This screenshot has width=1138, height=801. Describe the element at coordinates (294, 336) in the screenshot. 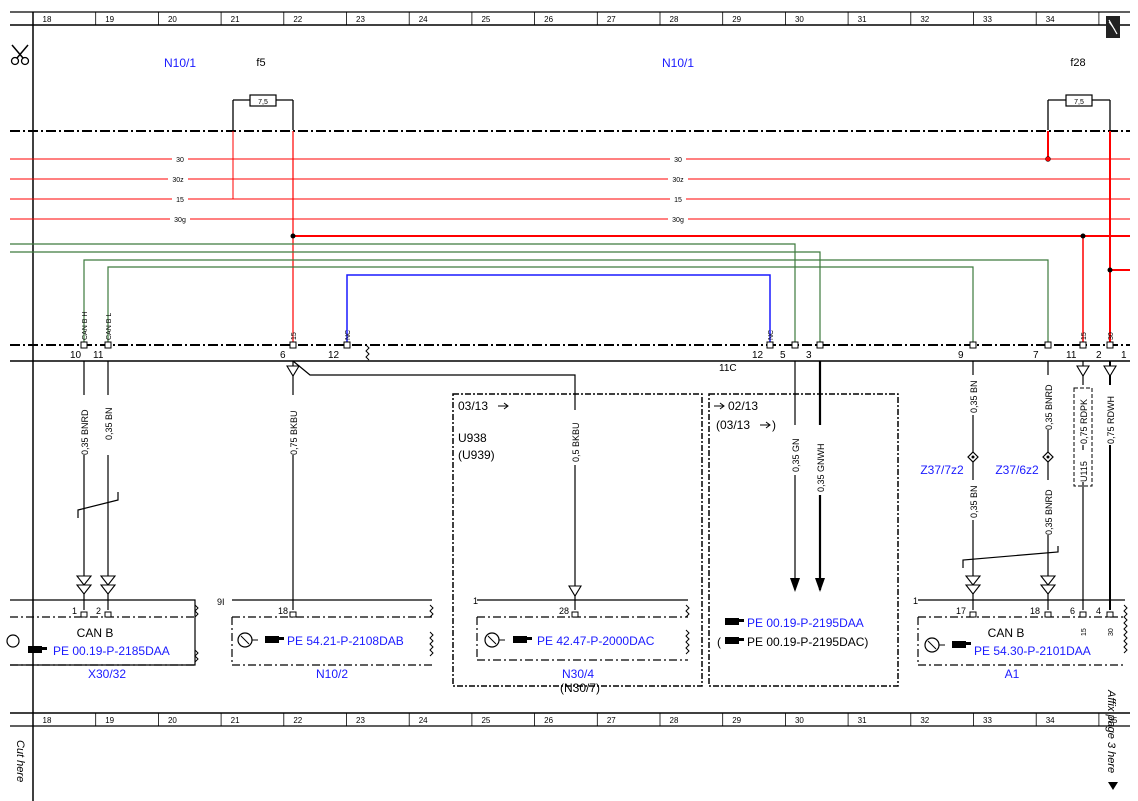

I see `pin-15: 15` at that location.